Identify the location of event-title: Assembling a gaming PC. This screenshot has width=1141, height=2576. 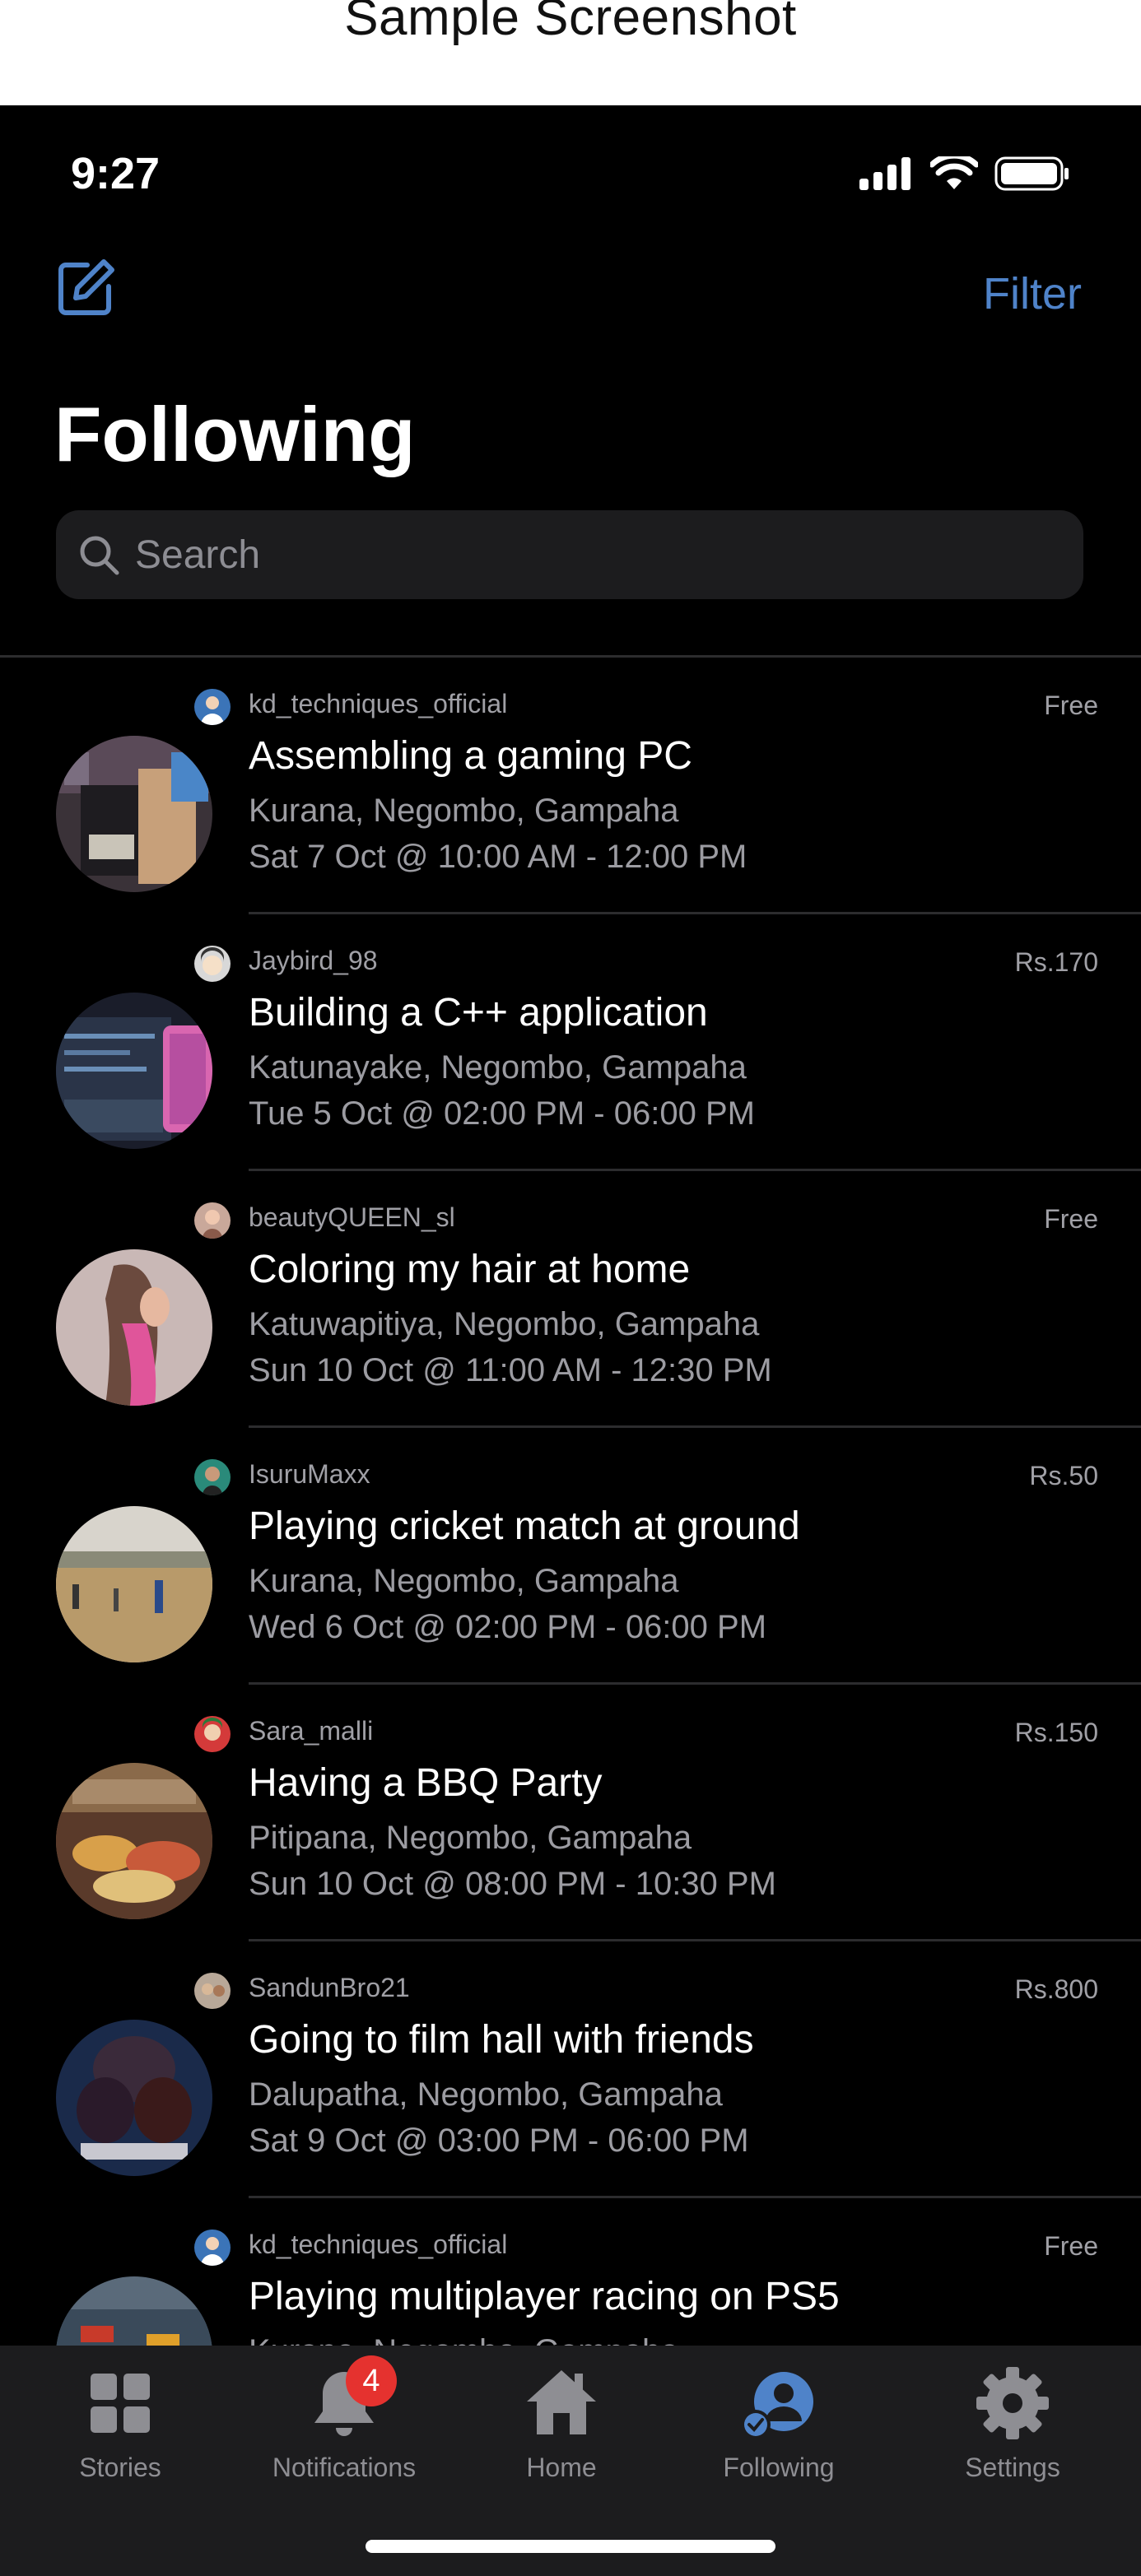
(470, 756).